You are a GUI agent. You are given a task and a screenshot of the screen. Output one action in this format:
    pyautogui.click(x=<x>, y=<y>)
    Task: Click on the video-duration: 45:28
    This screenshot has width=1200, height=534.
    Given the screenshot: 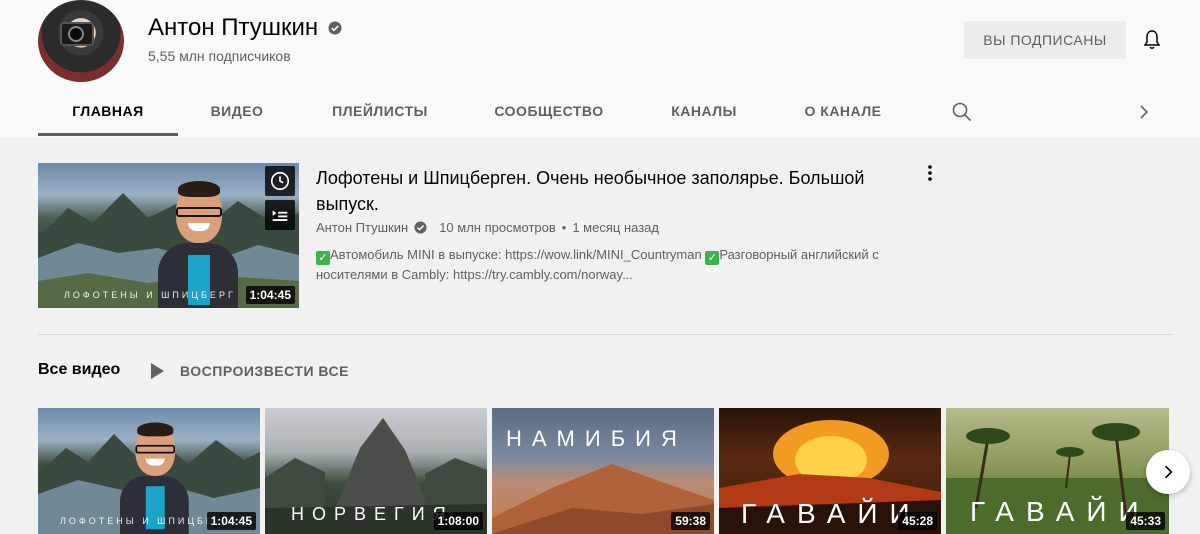 What is the action you would take?
    pyautogui.click(x=917, y=521)
    